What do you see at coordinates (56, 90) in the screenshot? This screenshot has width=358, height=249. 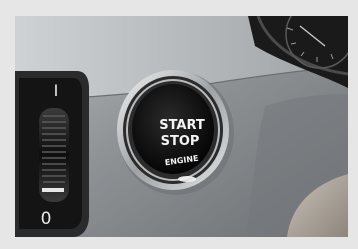 I see `dial-mark-top: I` at bounding box center [56, 90].